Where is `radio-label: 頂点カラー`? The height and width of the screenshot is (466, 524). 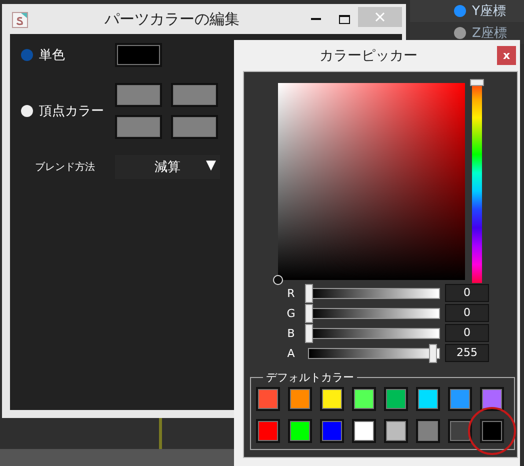 radio-label: 頂点カラー is located at coordinates (71, 111).